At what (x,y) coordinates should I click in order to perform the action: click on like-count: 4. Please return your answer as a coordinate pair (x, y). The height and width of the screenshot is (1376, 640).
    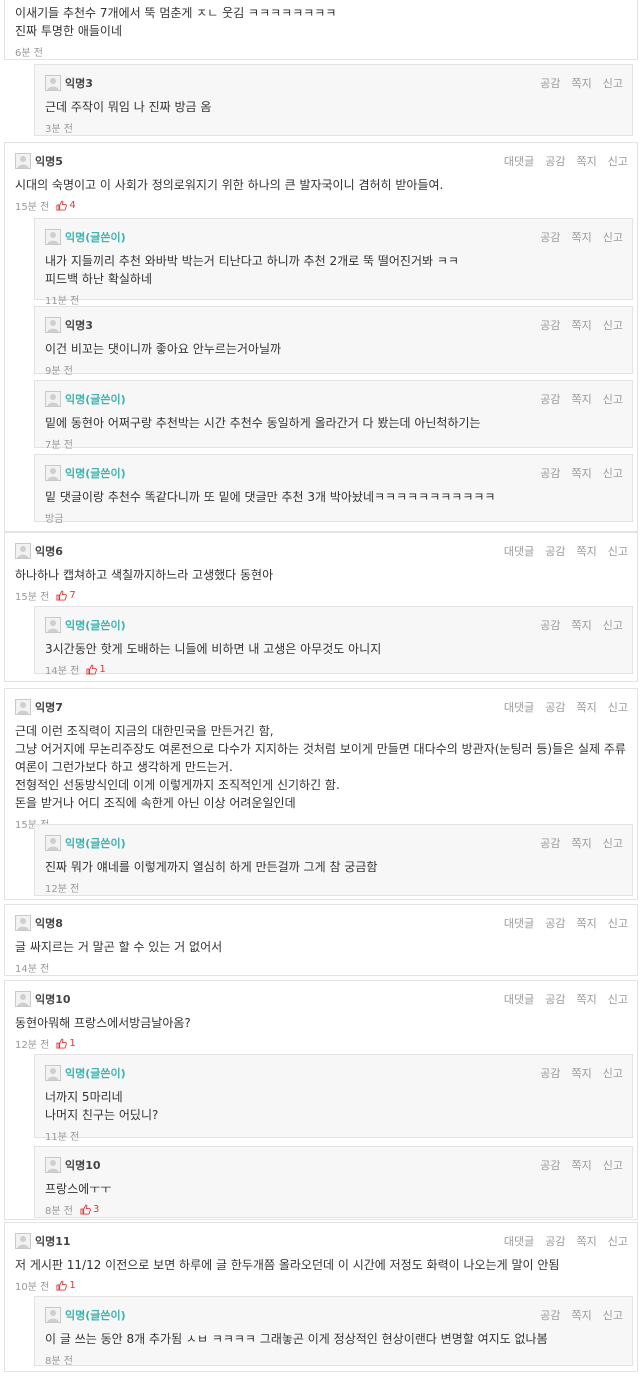
    Looking at the image, I should click on (66, 205).